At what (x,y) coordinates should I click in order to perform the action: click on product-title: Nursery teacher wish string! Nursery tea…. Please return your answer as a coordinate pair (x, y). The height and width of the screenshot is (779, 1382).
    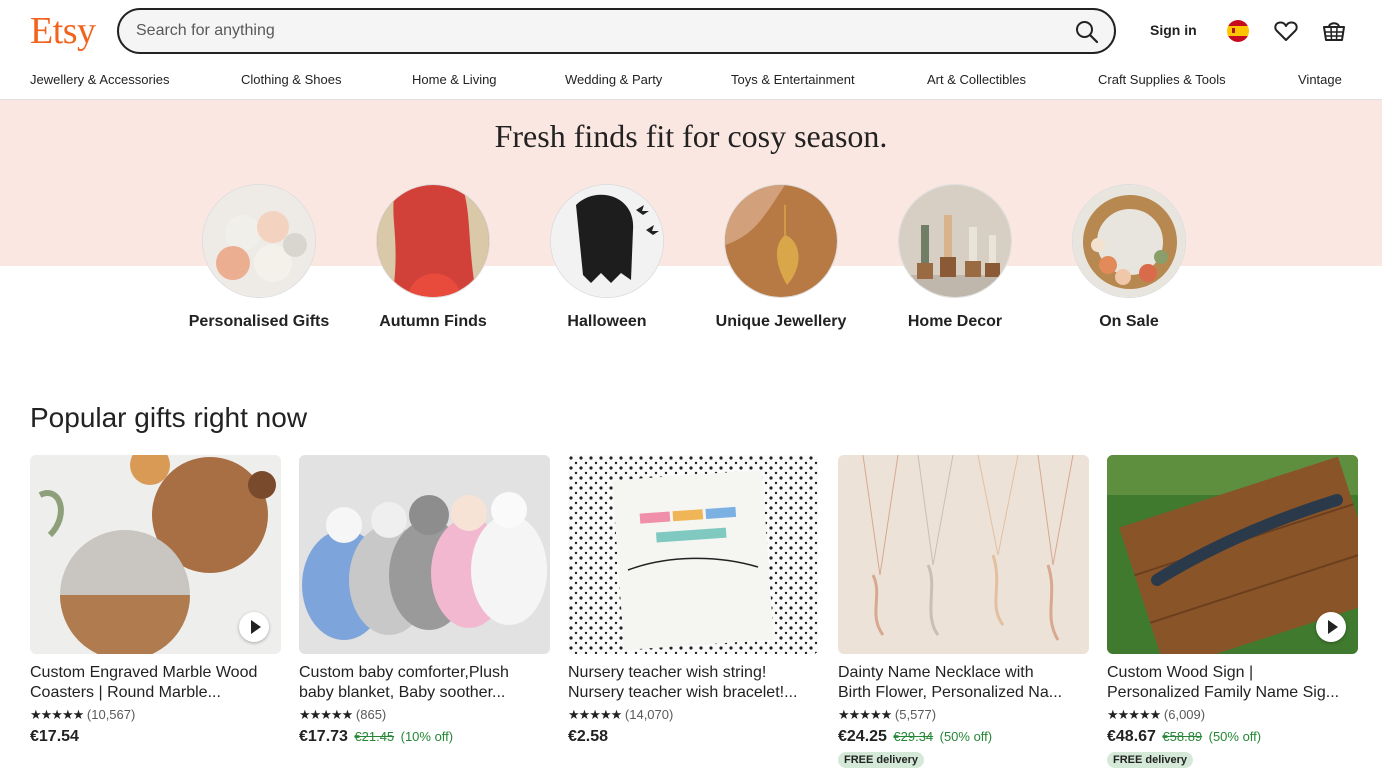
    Looking at the image, I should click on (683, 682).